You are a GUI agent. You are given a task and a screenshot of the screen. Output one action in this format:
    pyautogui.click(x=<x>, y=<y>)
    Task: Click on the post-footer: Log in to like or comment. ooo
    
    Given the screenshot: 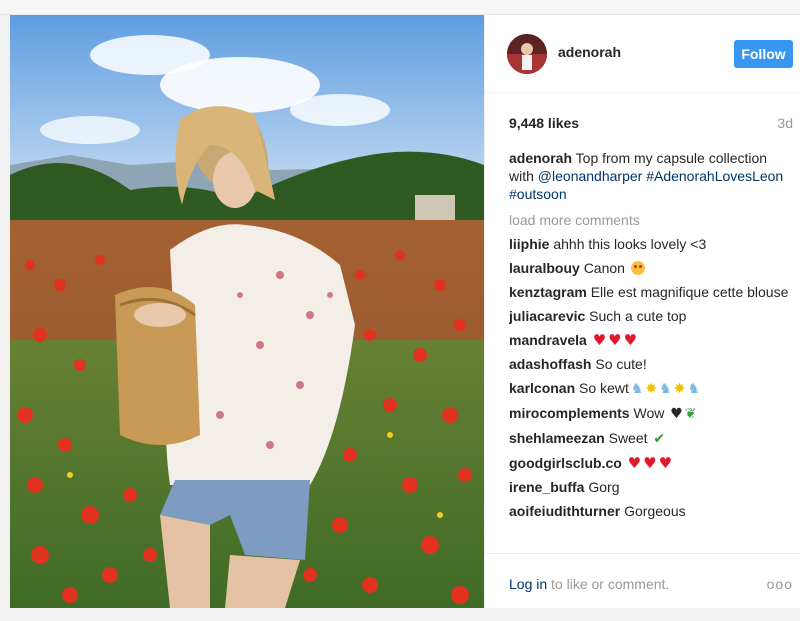 What is the action you would take?
    pyautogui.click(x=642, y=581)
    